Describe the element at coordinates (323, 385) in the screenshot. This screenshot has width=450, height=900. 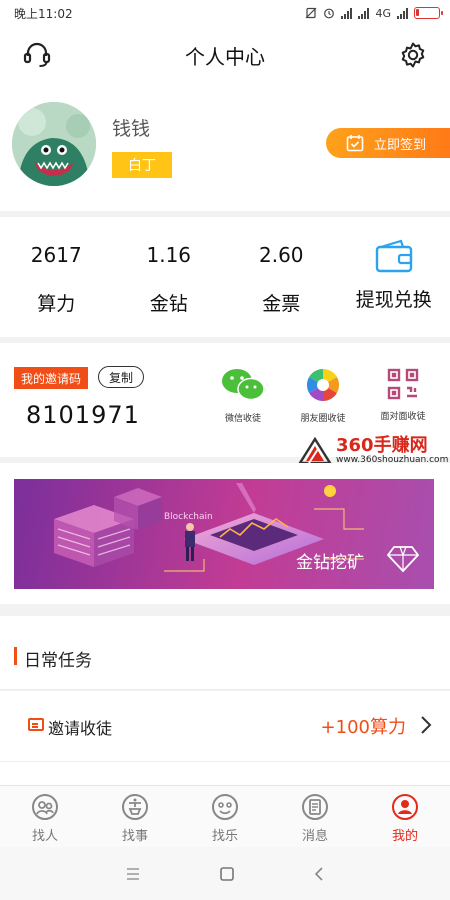
I see `moments-icon` at that location.